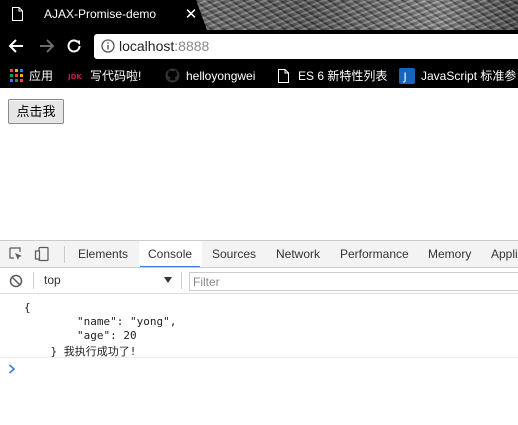 The width and height of the screenshot is (518, 425). I want to click on tab-strip: AJAX-Promise-demo ✕, so click(259, 15).